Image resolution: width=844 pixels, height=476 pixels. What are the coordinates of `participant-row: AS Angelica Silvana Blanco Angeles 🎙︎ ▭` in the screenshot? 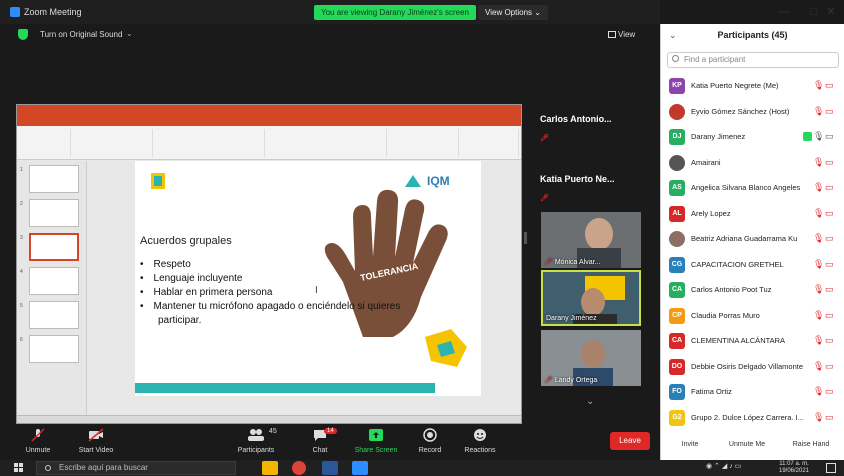 It's located at (752, 188).